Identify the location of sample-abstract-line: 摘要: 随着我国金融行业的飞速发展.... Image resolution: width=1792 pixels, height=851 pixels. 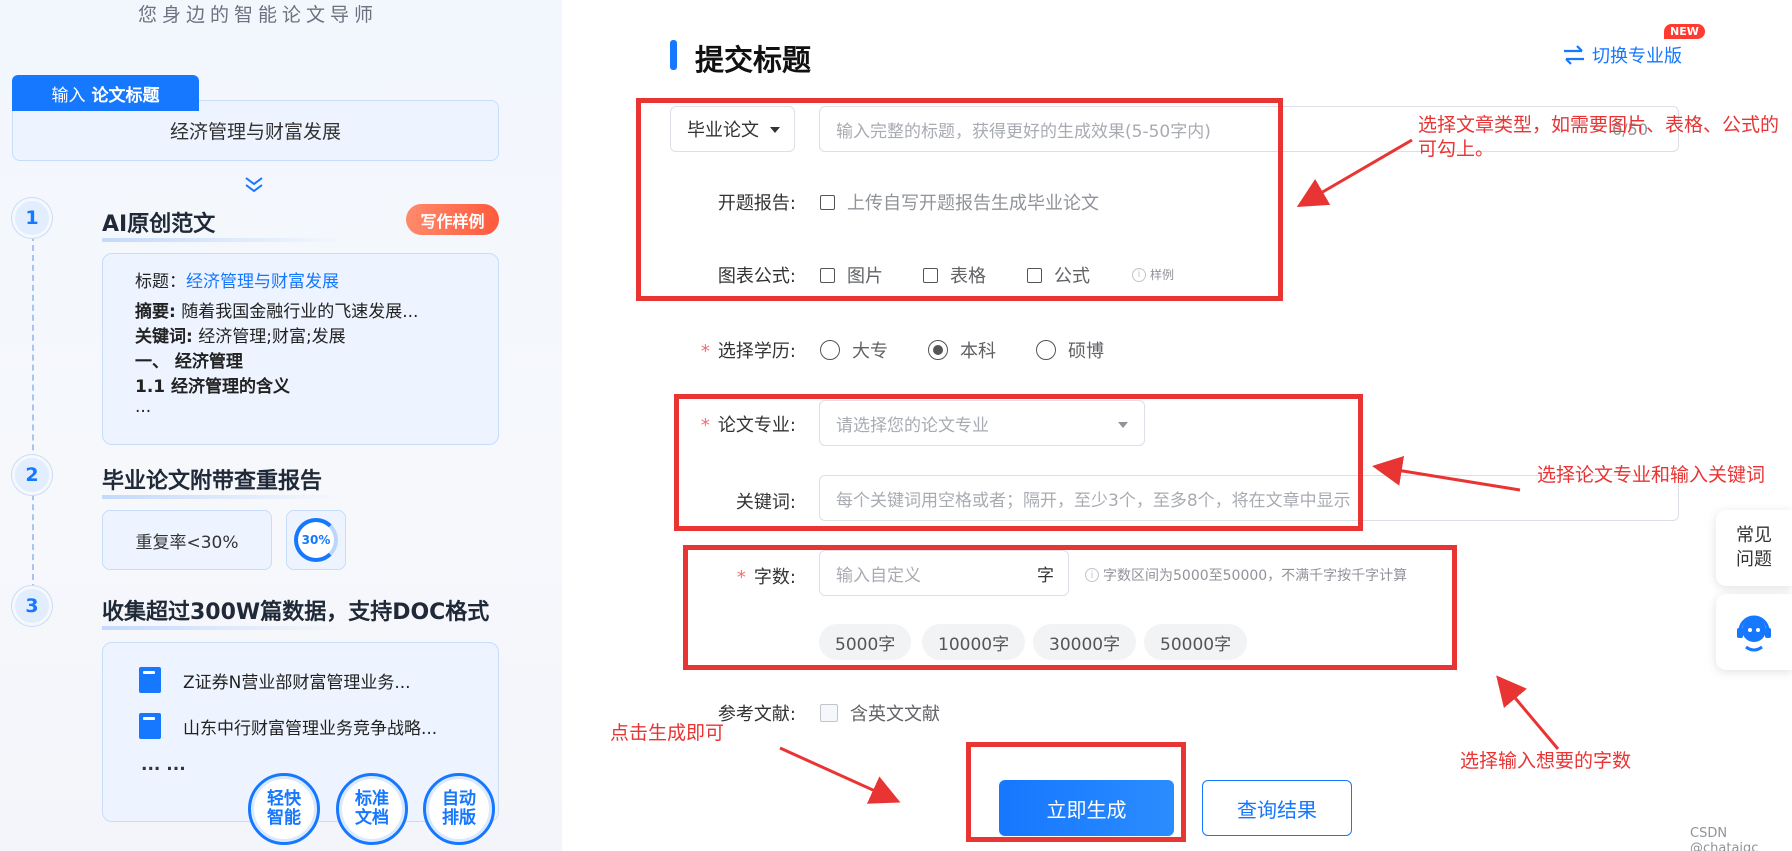
(300, 312).